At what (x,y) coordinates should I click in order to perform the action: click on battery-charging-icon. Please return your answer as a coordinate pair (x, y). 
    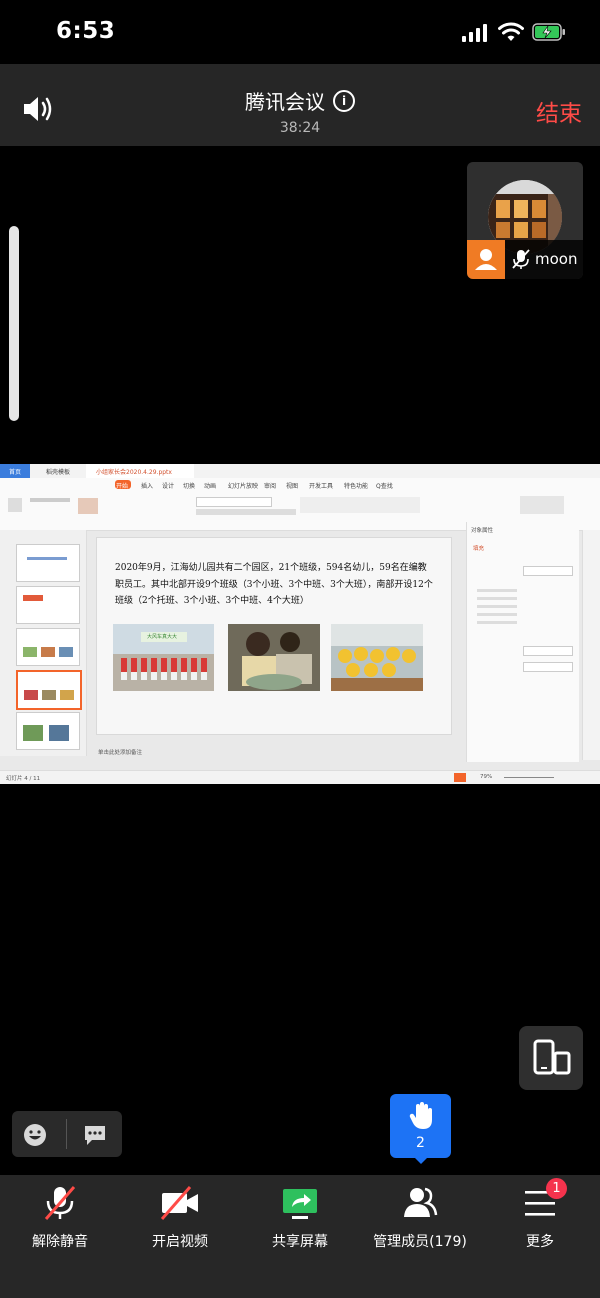
    Looking at the image, I should click on (548, 32).